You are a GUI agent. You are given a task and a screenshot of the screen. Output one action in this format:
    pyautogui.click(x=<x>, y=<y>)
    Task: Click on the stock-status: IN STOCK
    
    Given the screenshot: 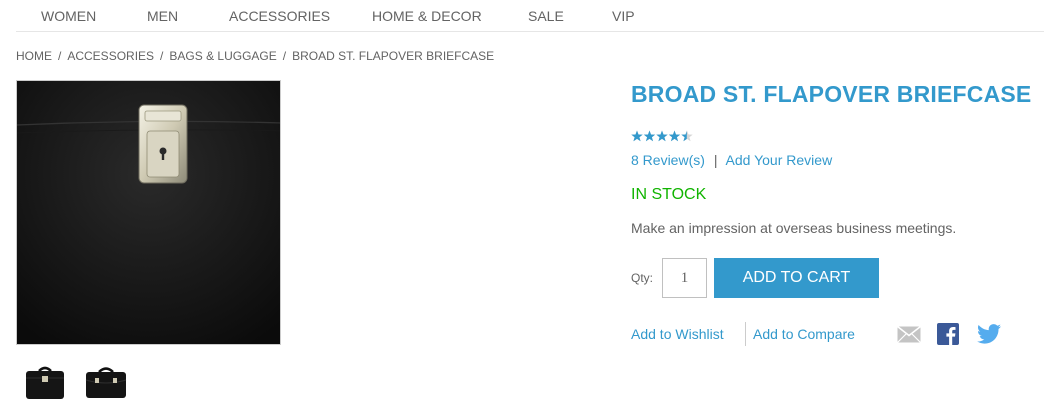 What is the action you would take?
    pyautogui.click(x=669, y=194)
    